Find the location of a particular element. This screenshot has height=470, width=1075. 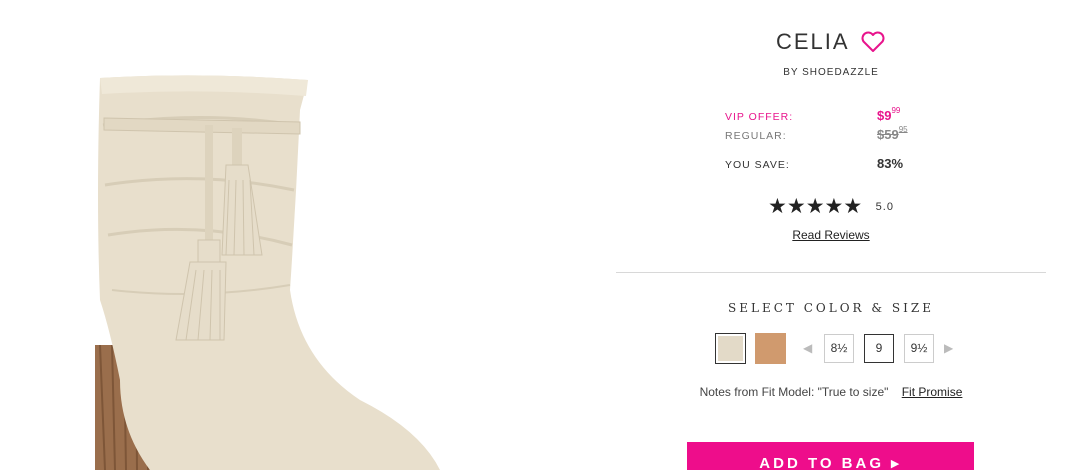

rating: ★★★★★ 5.0 is located at coordinates (831, 206).